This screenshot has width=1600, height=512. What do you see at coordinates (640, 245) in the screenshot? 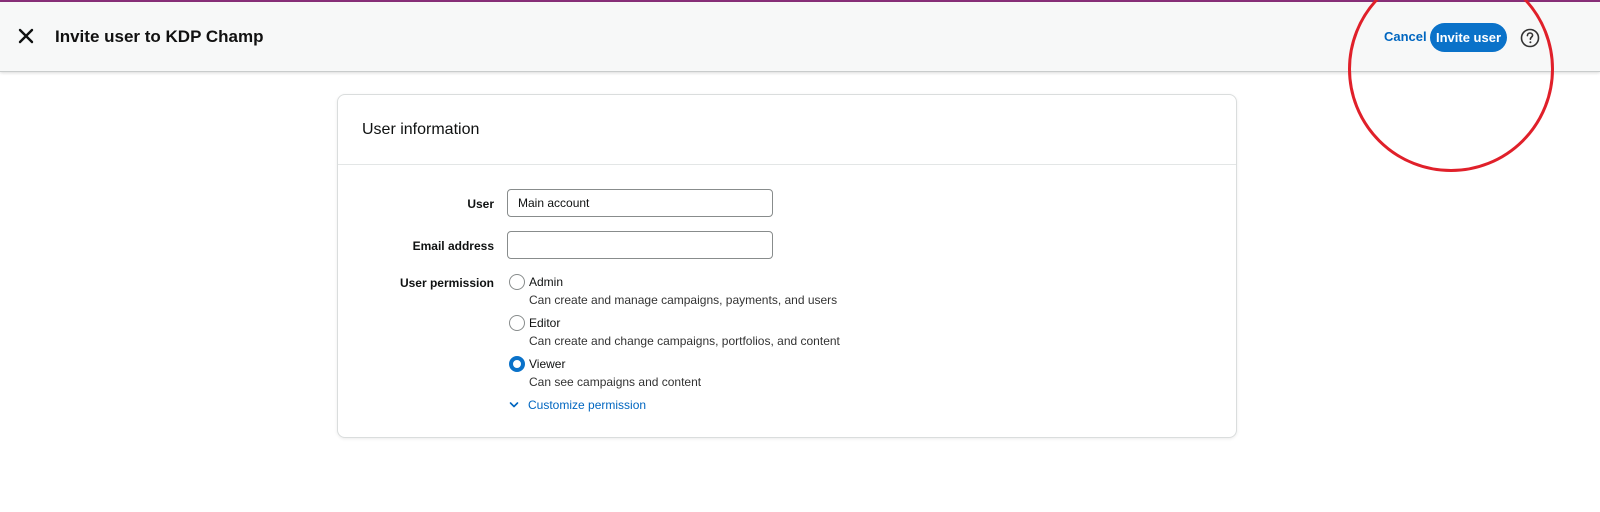
I see `email-field` at bounding box center [640, 245].